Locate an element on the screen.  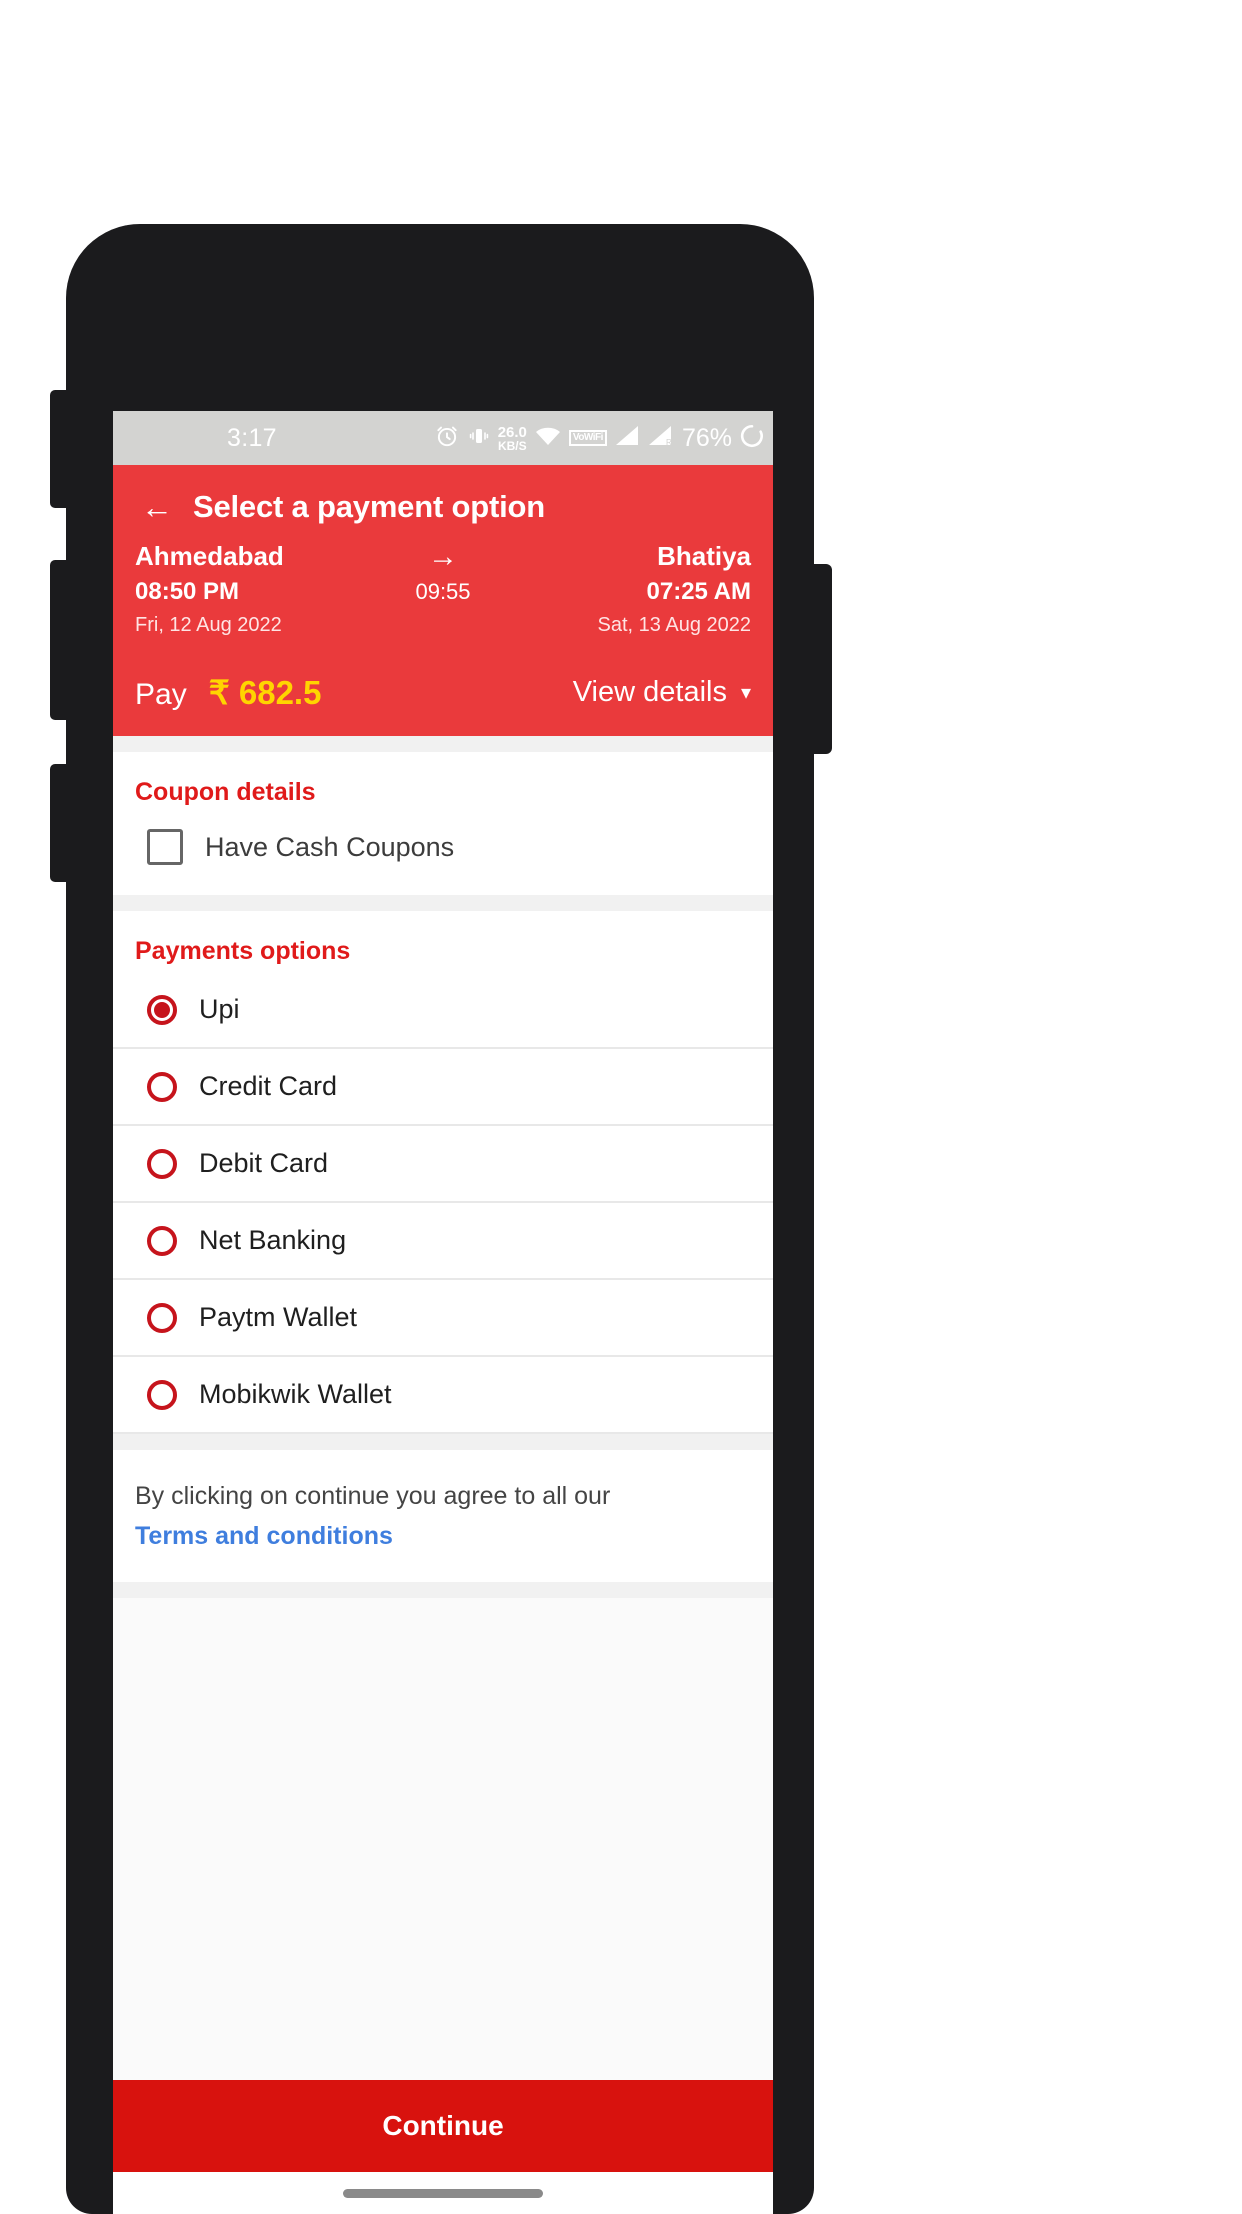
payments-section-title: Payments options is located at coordinates (243, 951).